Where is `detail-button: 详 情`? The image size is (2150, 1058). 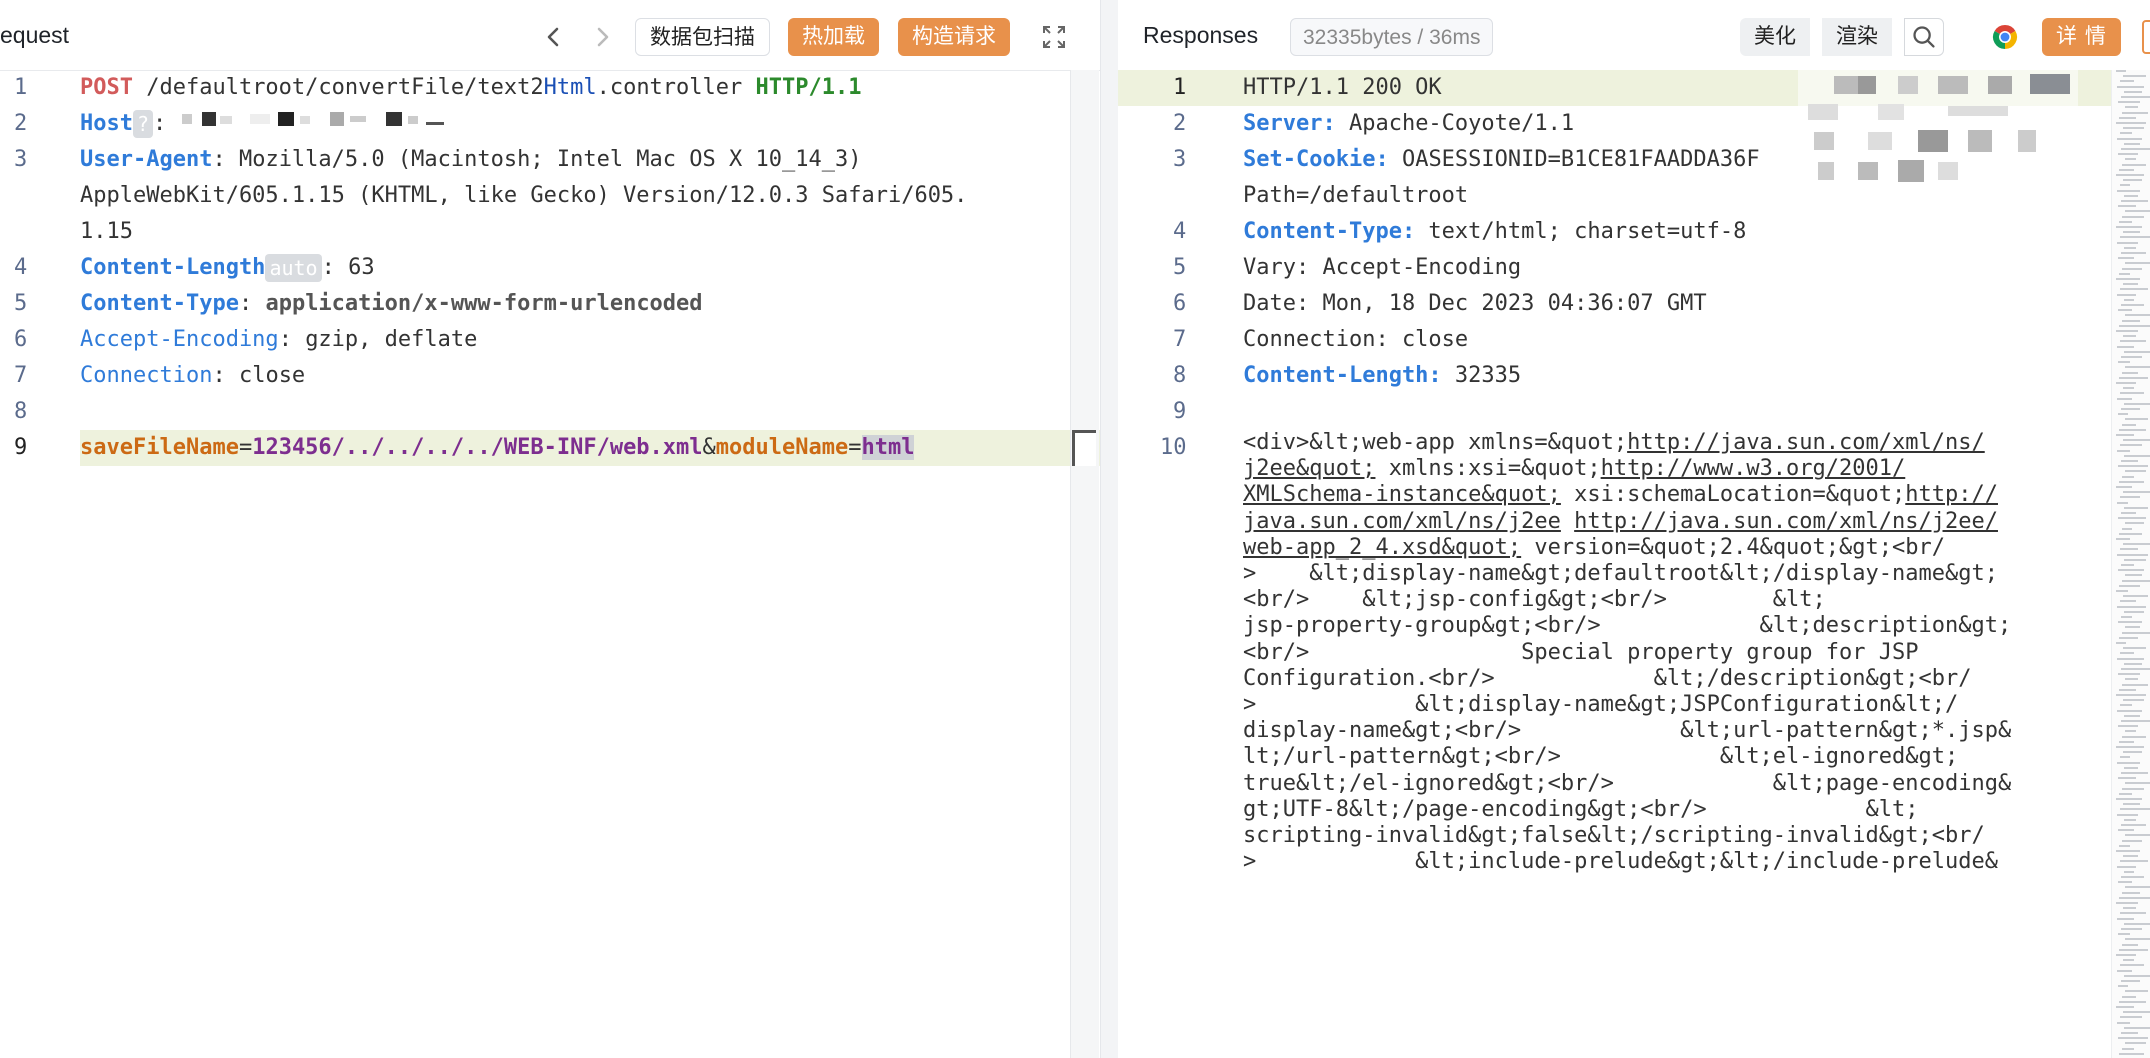 detail-button: 详 情 is located at coordinates (2081, 37).